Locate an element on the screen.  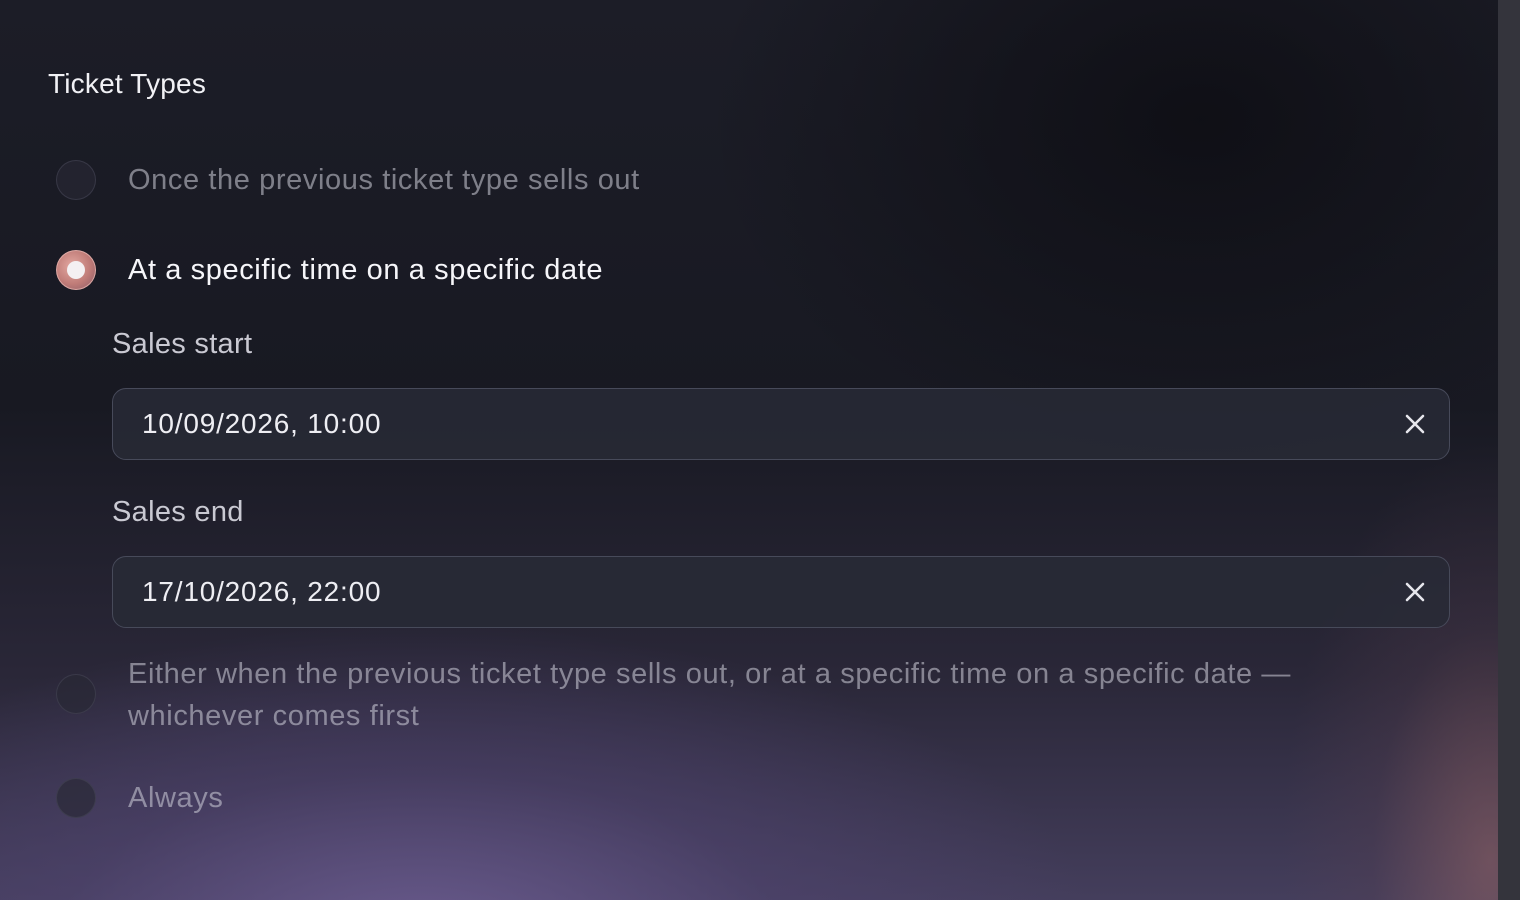
option-label: Always is located at coordinates (176, 798).